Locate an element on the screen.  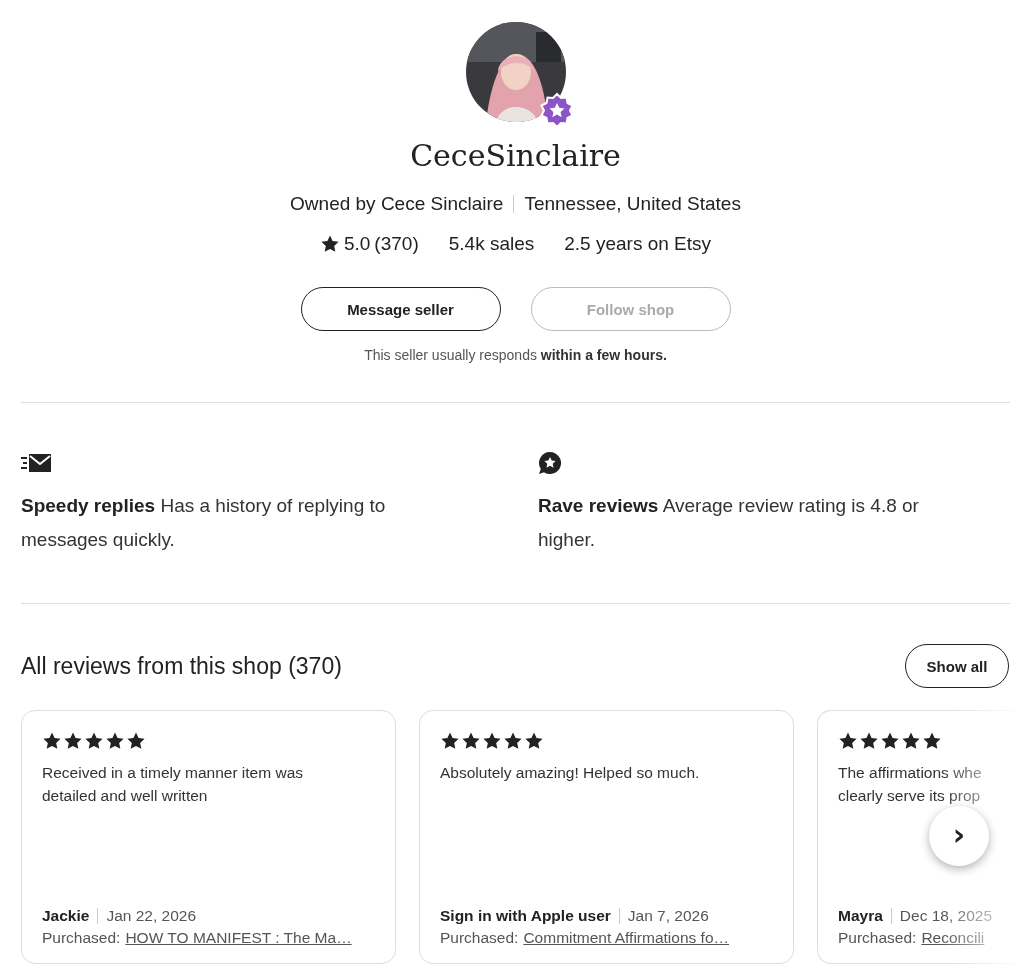
highlight-text: Speedy replies Has a history of replying to messages quickly. is located at coordinates (204, 523).